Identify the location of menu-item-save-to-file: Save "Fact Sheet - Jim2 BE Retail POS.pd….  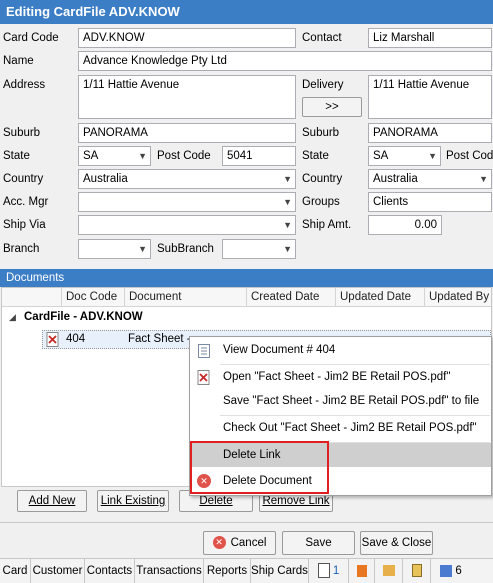
(340, 401).